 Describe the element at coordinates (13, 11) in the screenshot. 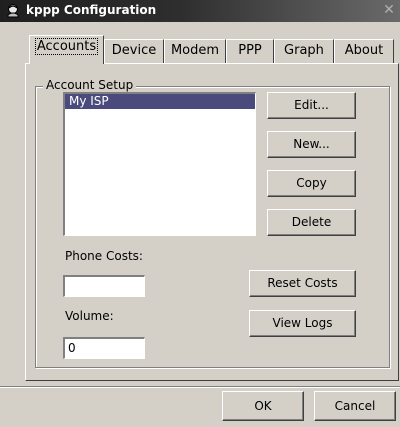

I see `kppp-app-icon` at that location.